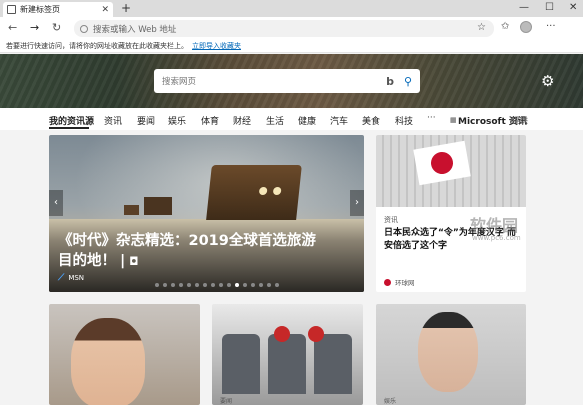 The width and height of the screenshot is (583, 405). Describe the element at coordinates (179, 82) in the screenshot. I see `search-placeholder: 搜索网页` at that location.